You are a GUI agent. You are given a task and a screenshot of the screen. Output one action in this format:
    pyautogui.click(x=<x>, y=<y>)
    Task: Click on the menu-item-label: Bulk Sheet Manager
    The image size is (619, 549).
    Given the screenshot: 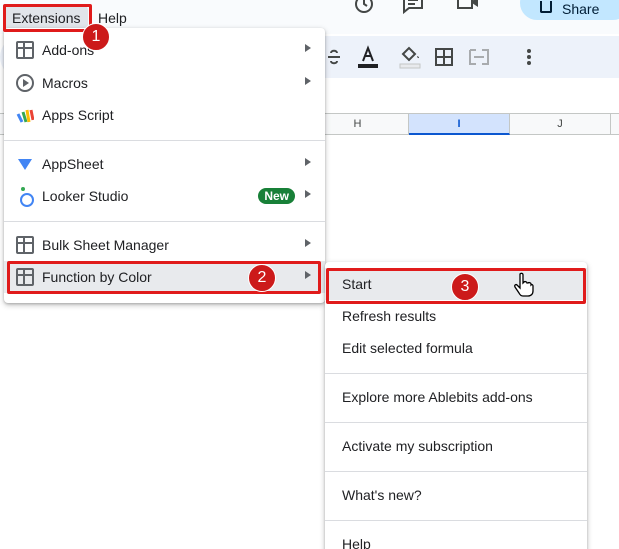 What is the action you would take?
    pyautogui.click(x=105, y=245)
    